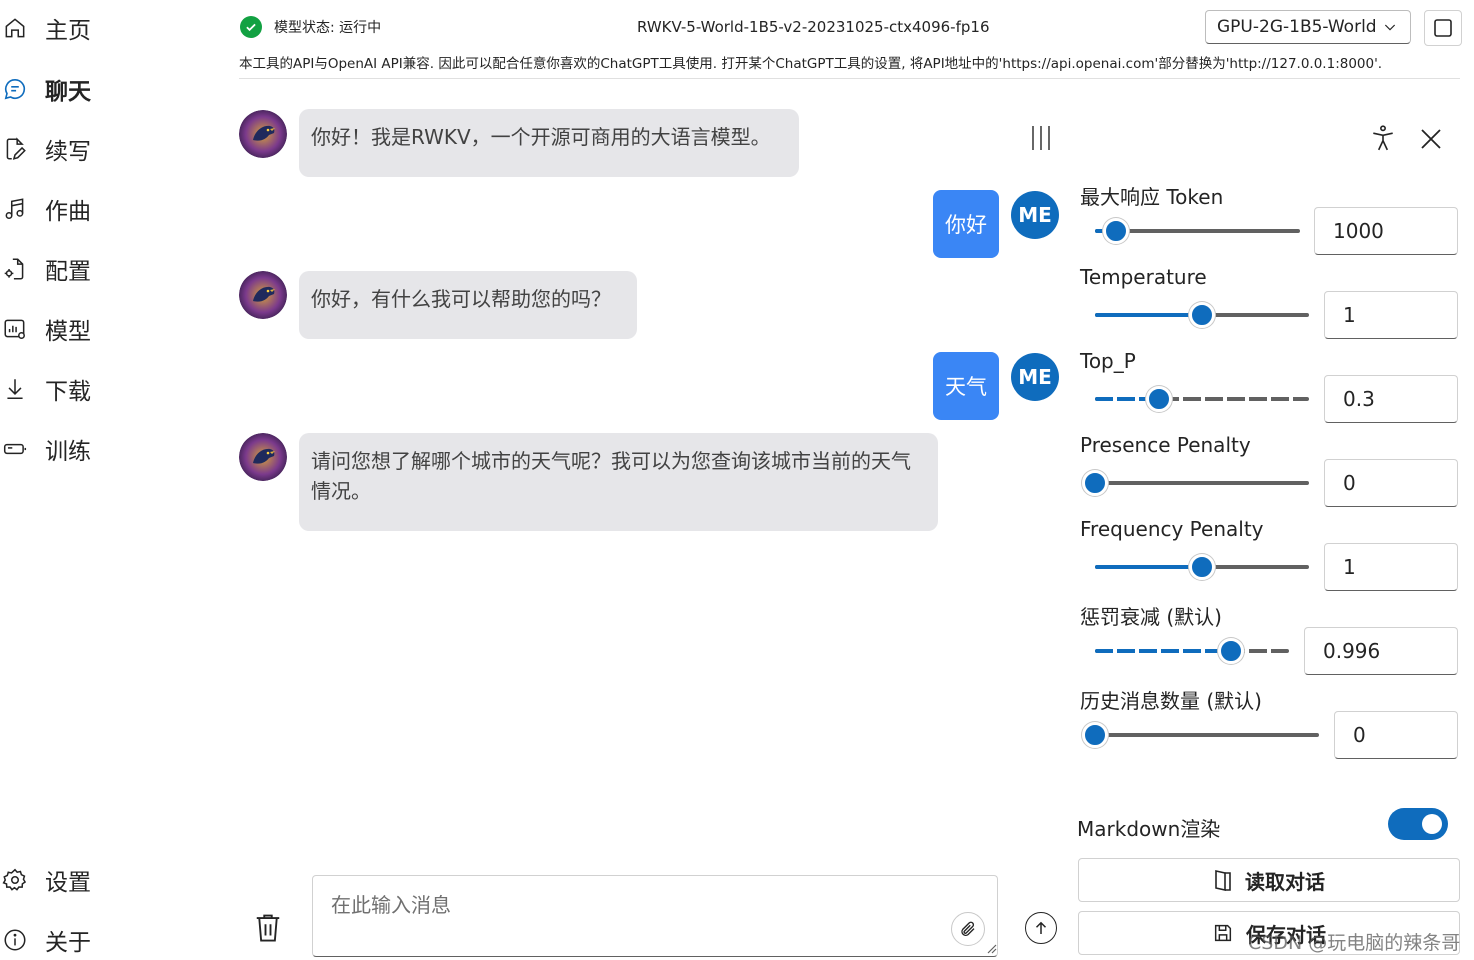 This screenshot has height=960, width=1474. What do you see at coordinates (68, 212) in the screenshot?
I see `sidebar-item-label: 作曲` at bounding box center [68, 212].